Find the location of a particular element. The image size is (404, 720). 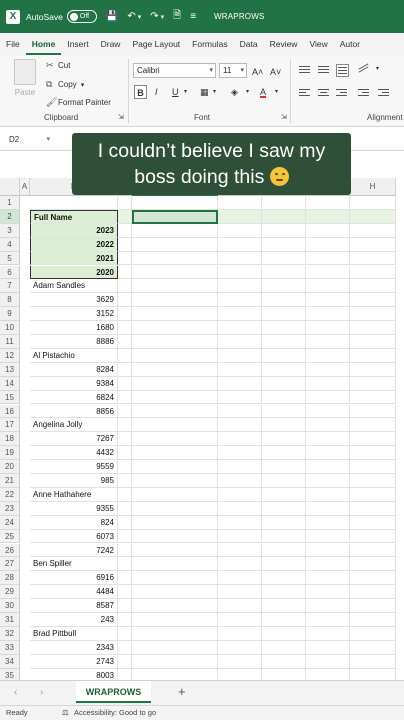

align-middle-icon is located at coordinates (323, 70).